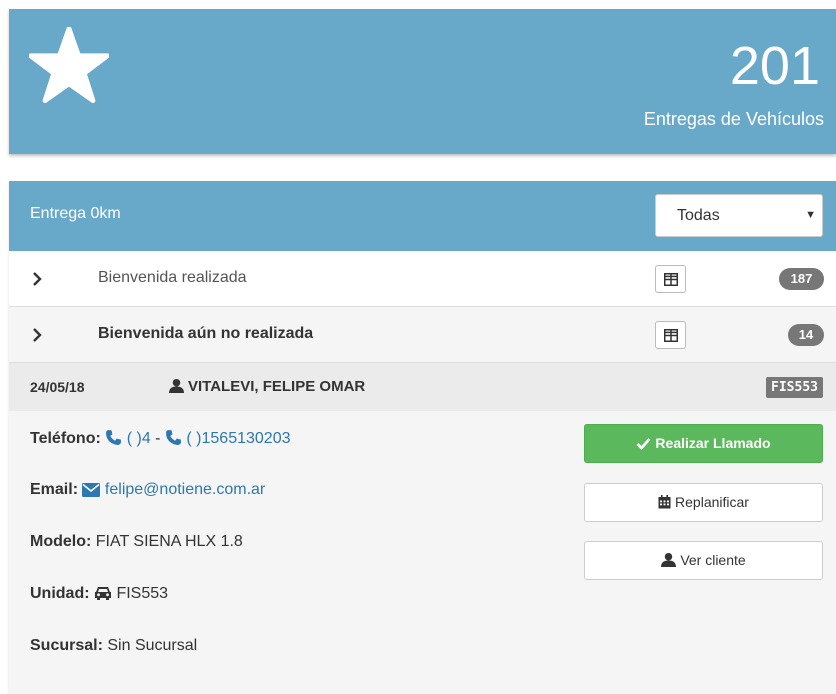 This screenshot has height=694, width=836. Describe the element at coordinates (57, 387) in the screenshot. I see `entry-date: 24/05/18` at that location.